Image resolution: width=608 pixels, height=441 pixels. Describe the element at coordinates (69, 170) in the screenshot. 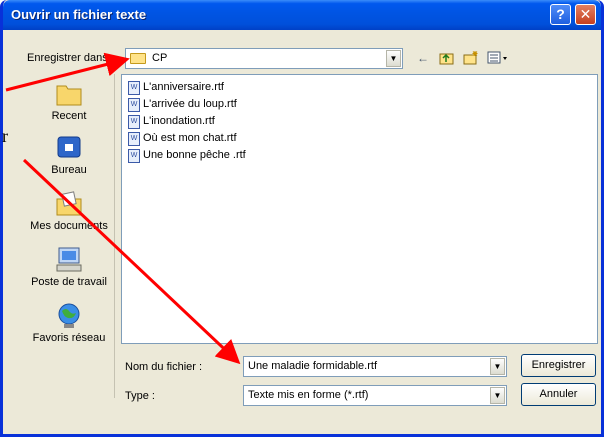

I see `place-label: Bureau` at that location.